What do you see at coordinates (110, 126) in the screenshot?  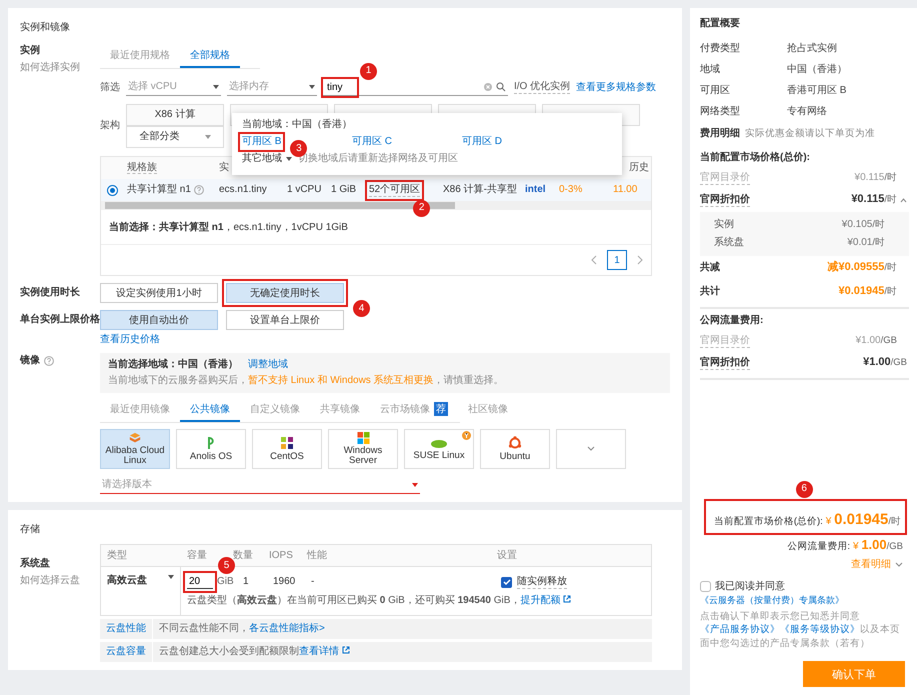 I see `arch-label: 架构` at bounding box center [110, 126].